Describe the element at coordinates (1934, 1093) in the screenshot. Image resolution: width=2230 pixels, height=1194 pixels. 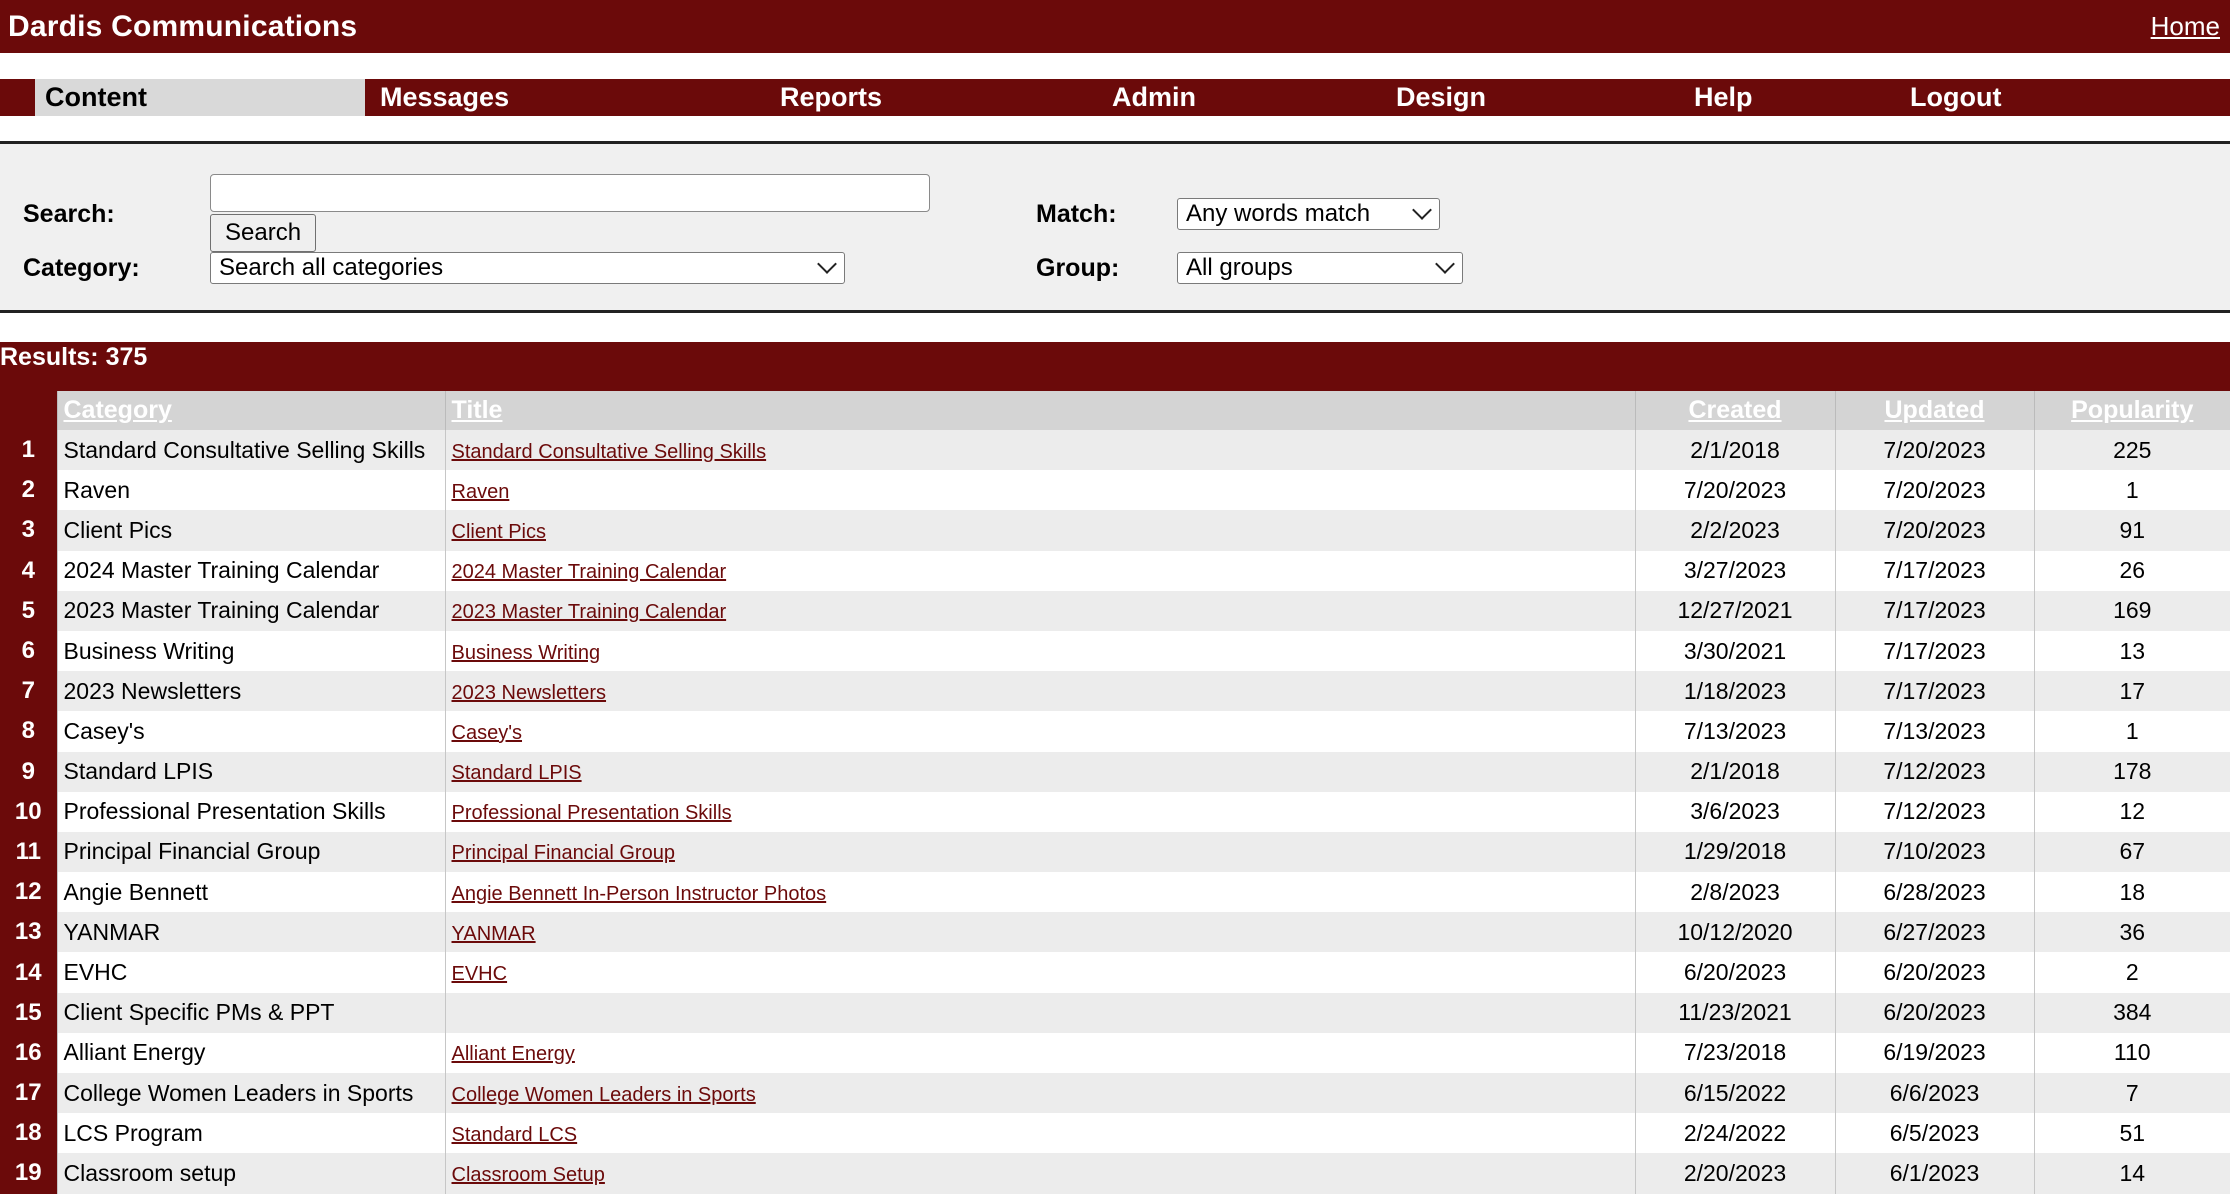
I see `row-updated: 6/6/2023` at that location.